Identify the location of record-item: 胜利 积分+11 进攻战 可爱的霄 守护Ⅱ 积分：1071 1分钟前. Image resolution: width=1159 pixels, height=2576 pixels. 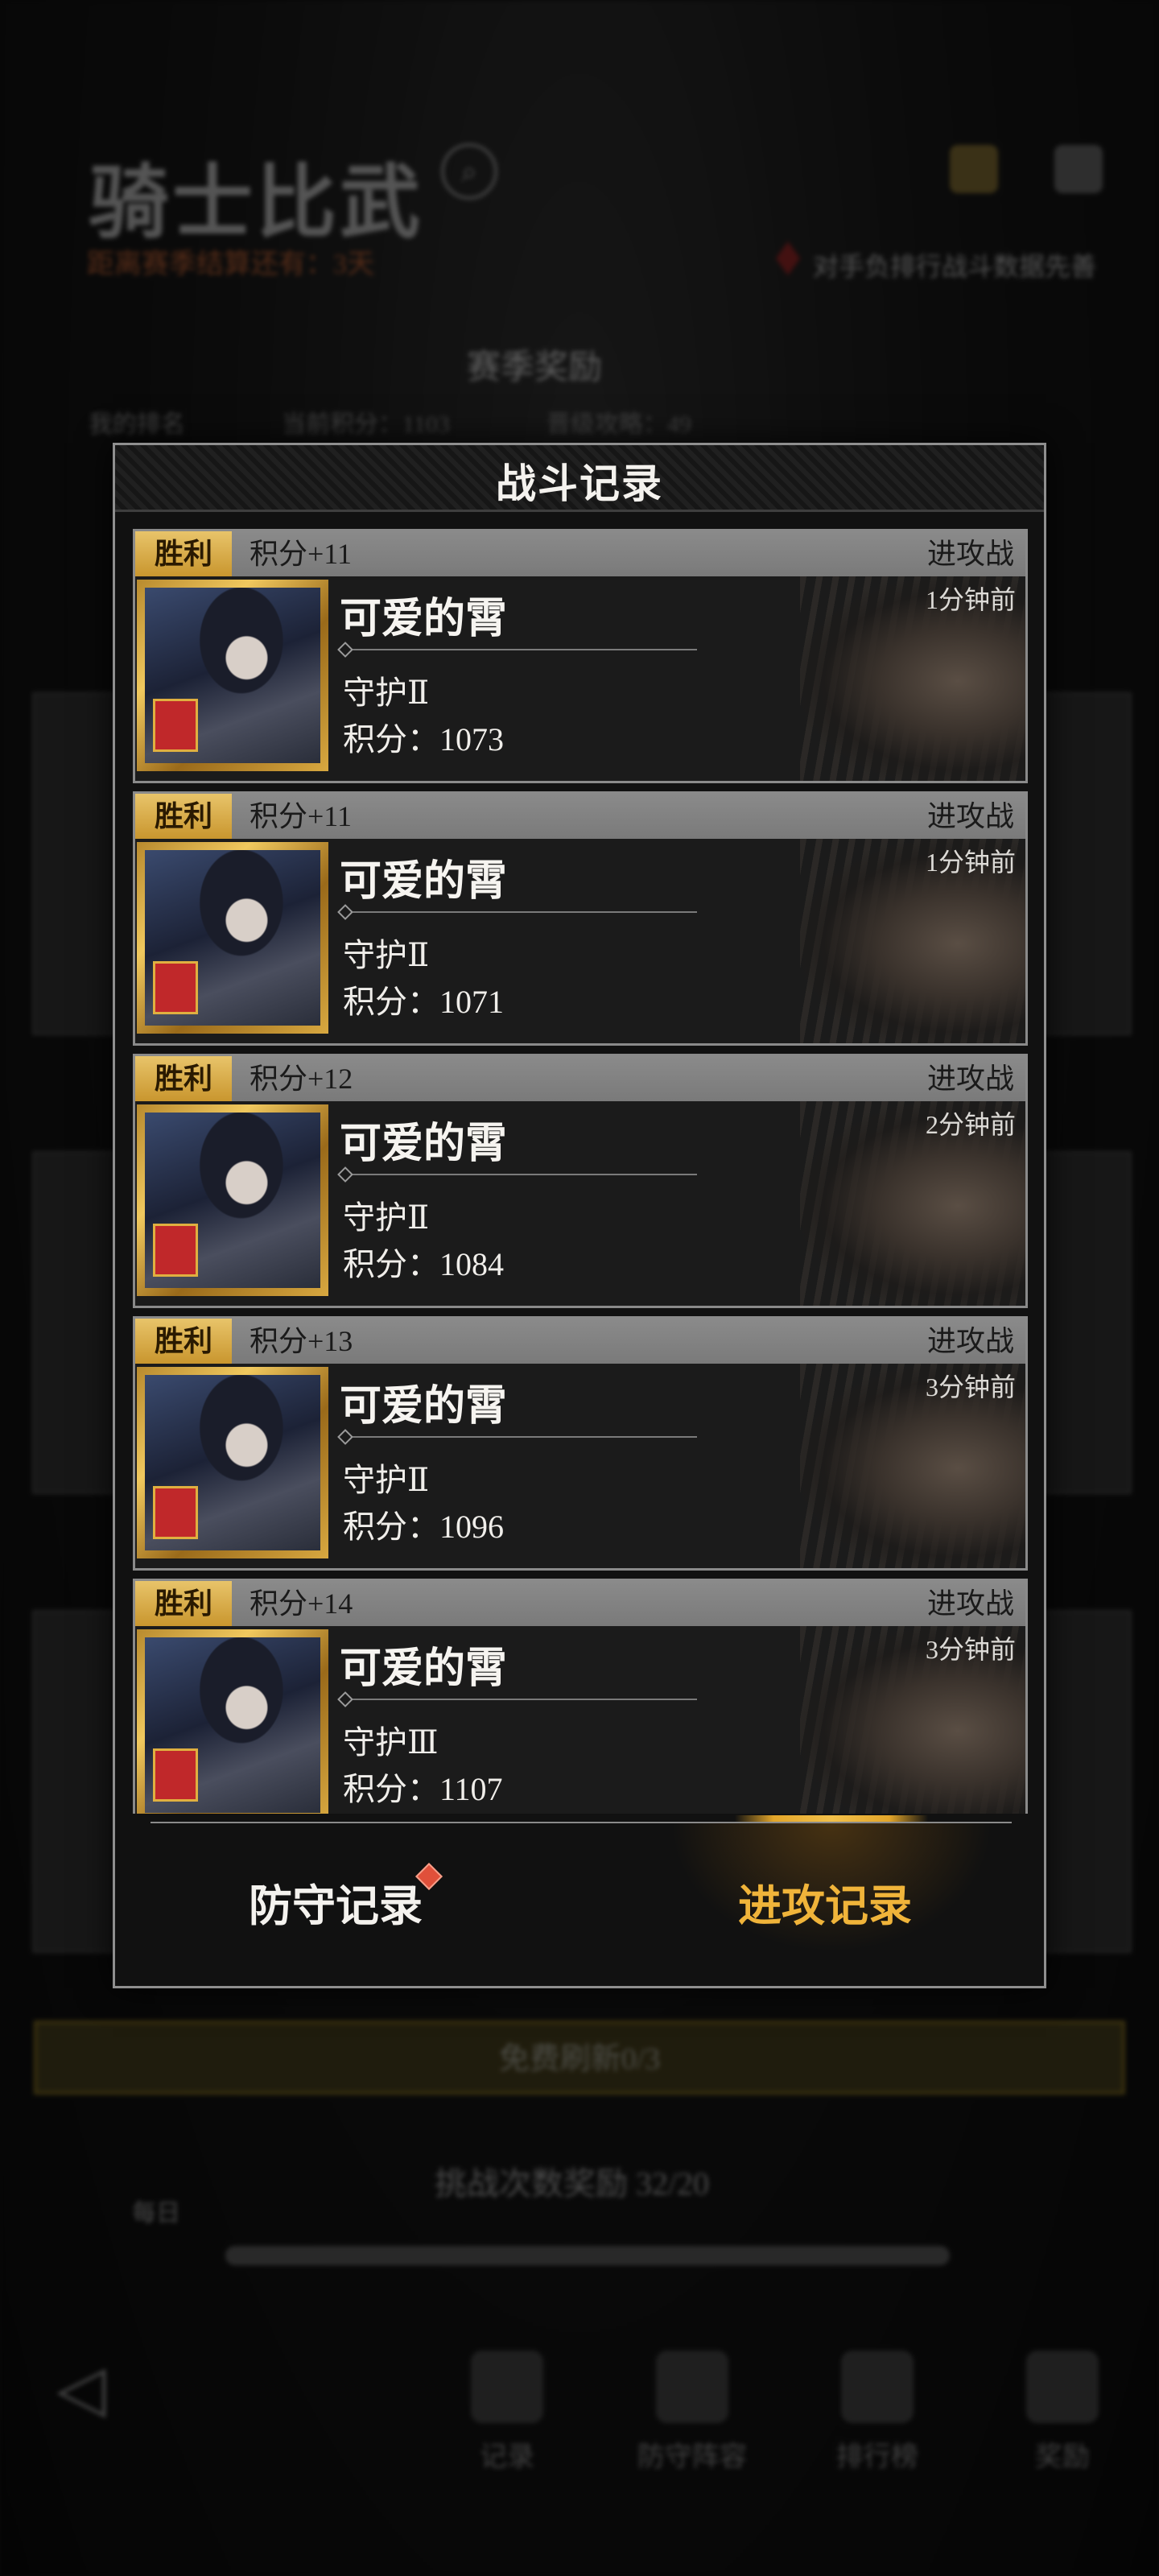
(580, 918).